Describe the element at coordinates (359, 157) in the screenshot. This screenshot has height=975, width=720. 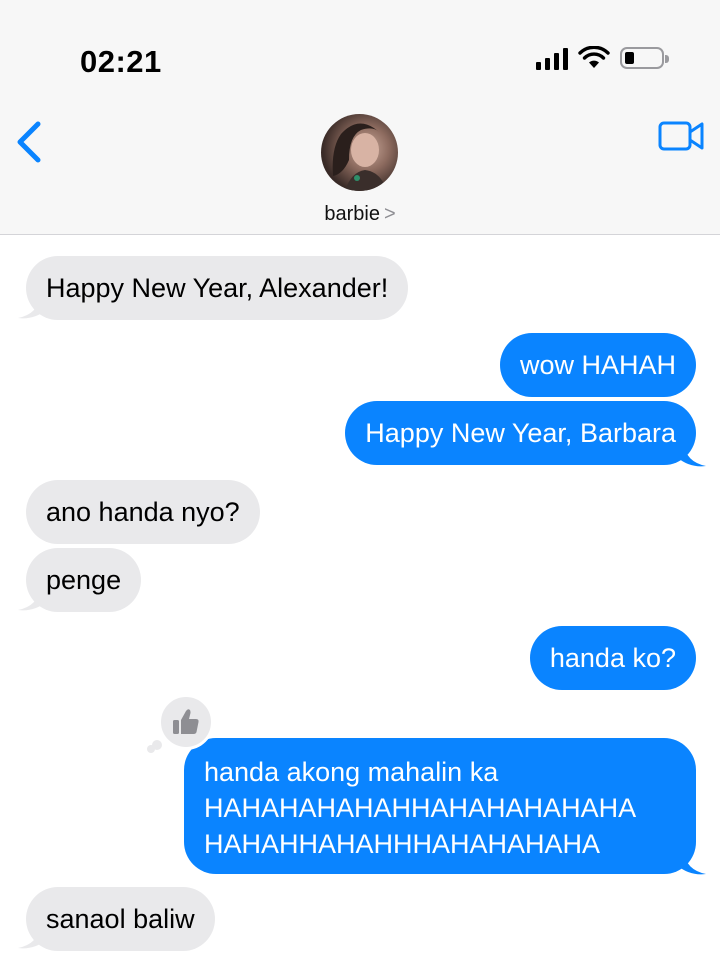
I see `avatar-photo` at that location.